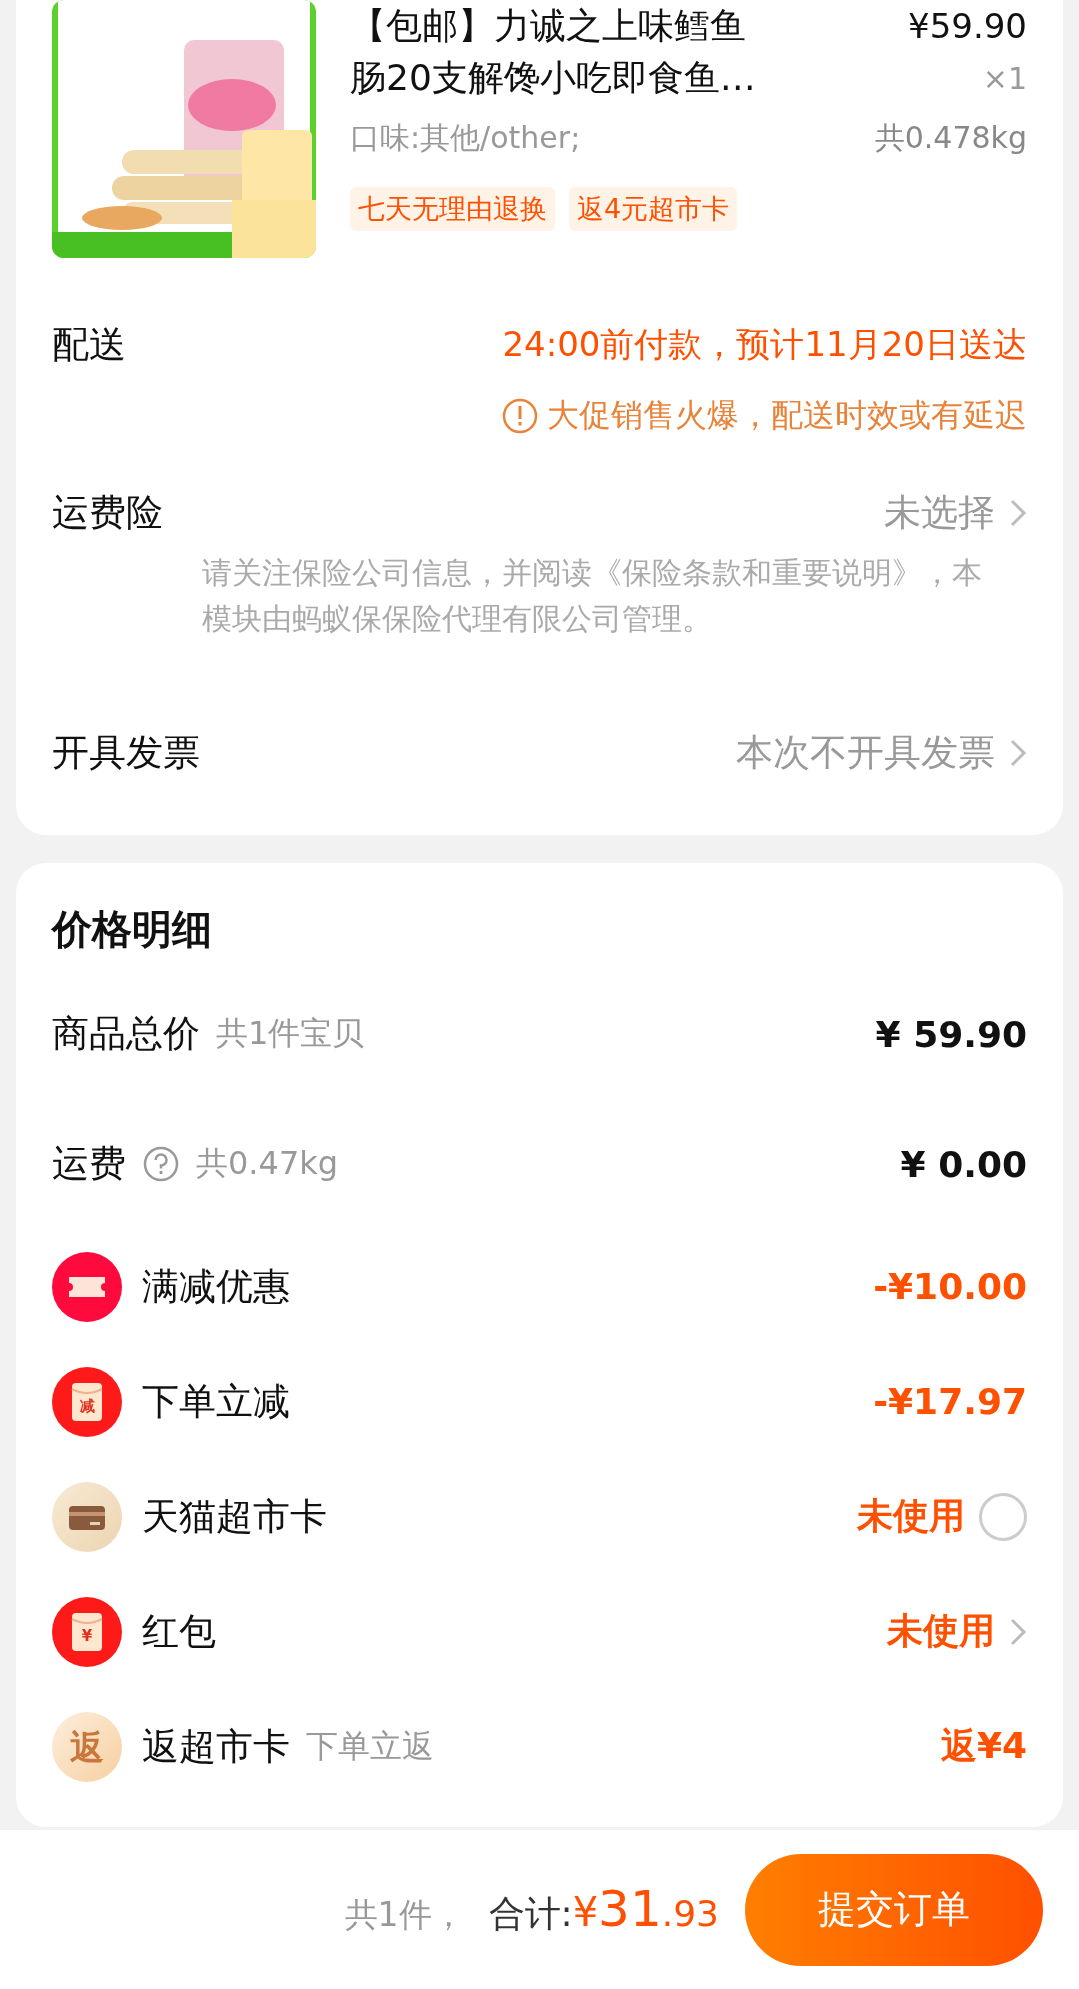 Image resolution: width=1079 pixels, height=1989 pixels. Describe the element at coordinates (465, 138) in the screenshot. I see `product-spec: 口味:其他/other;` at that location.